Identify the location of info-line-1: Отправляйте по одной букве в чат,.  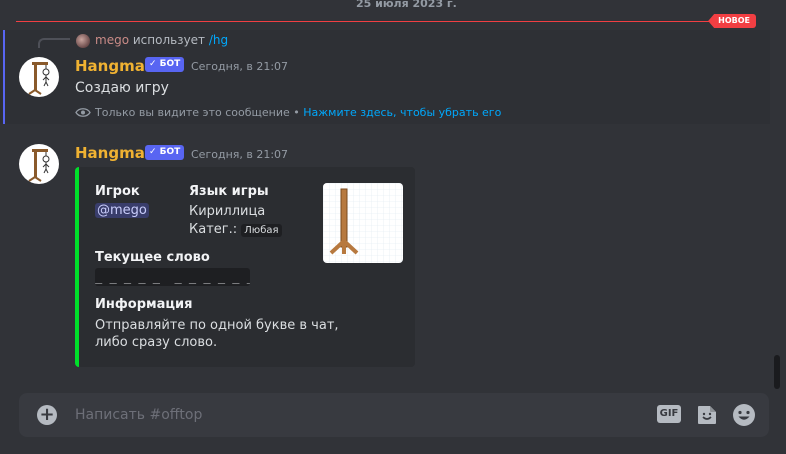
(217, 325).